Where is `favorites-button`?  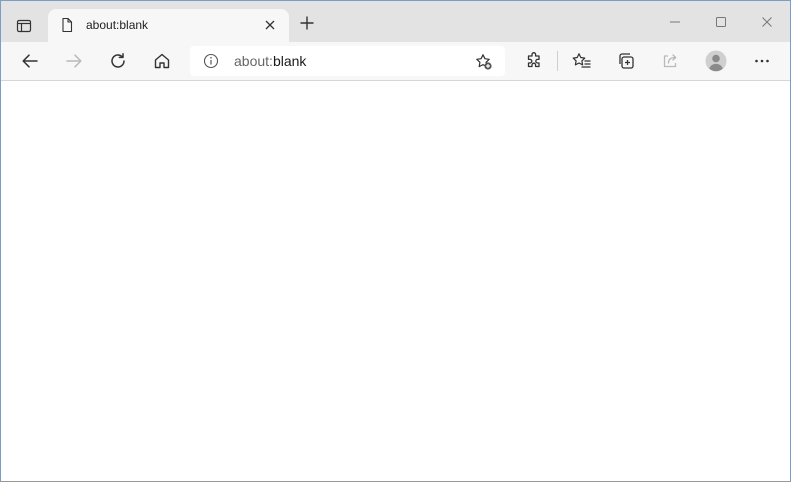
favorites-button is located at coordinates (582, 61).